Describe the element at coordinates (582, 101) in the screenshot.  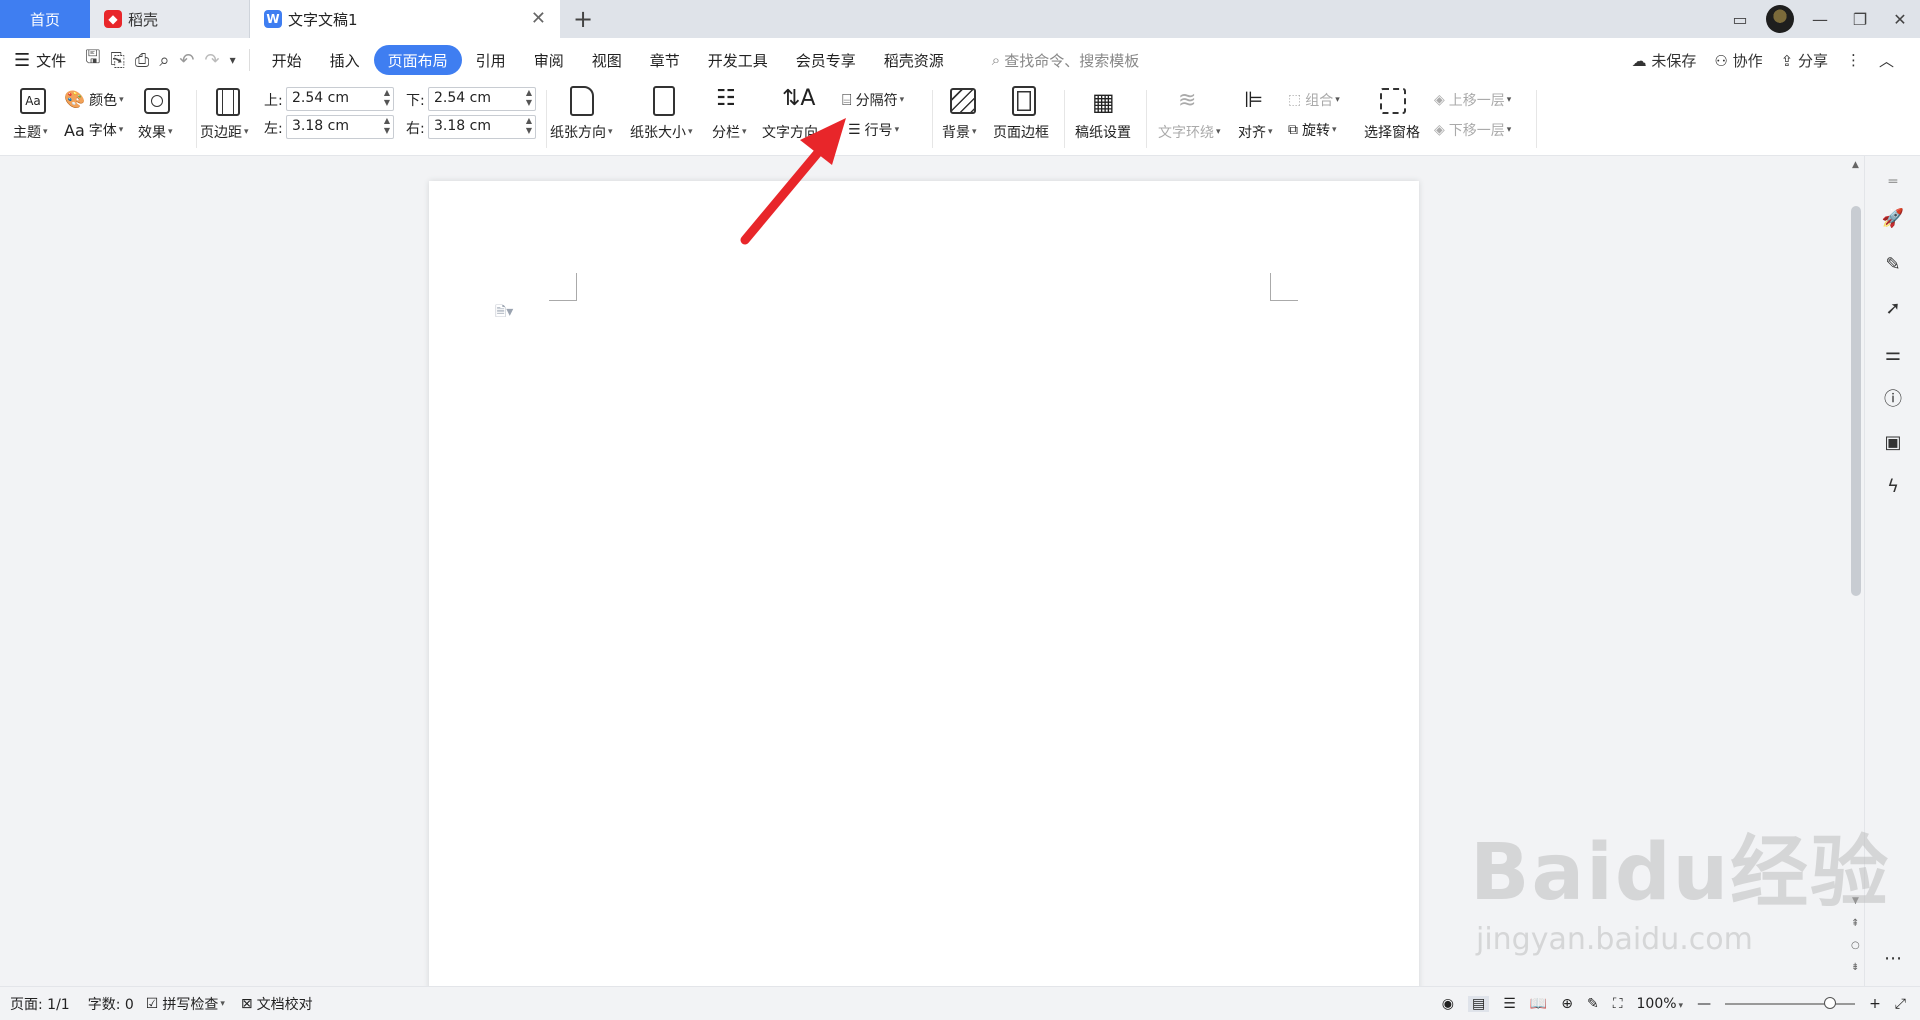
I see `orientation-icon` at that location.